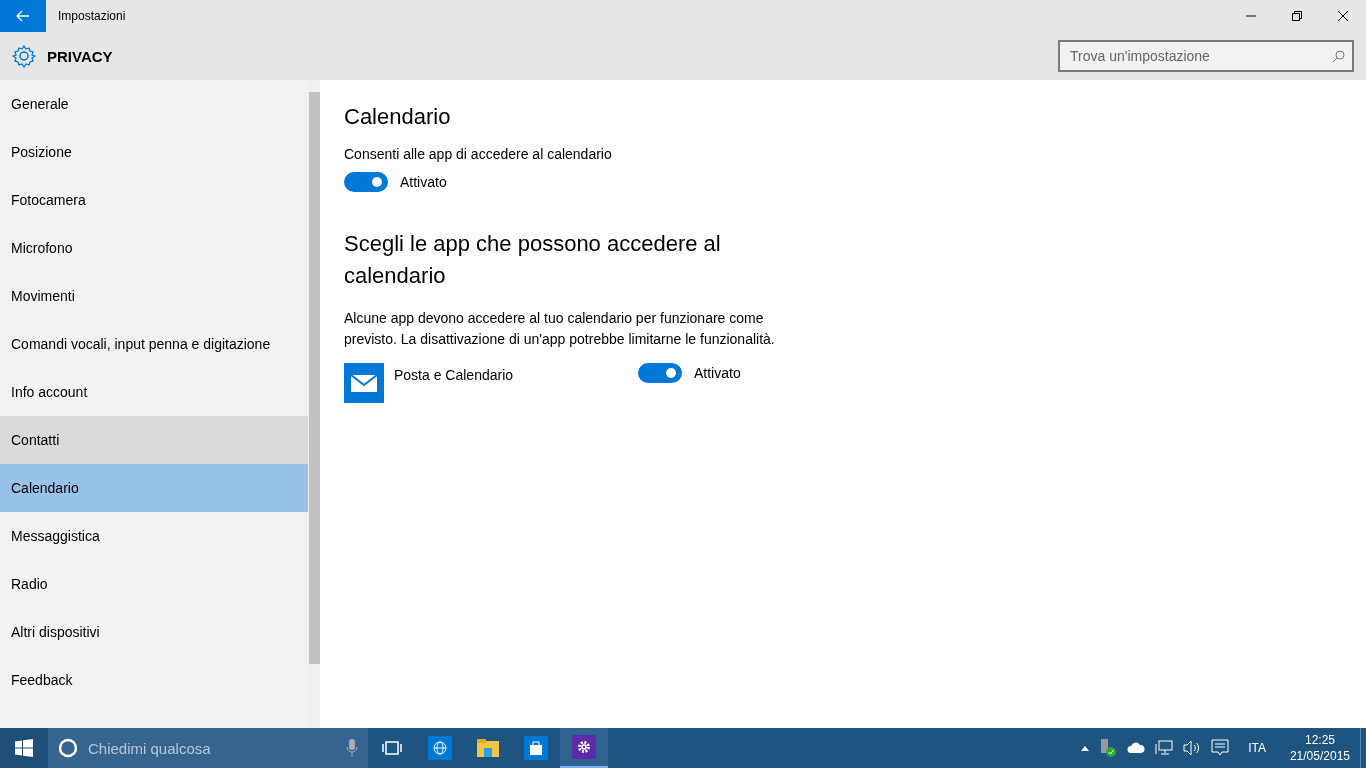 The image size is (1366, 768). I want to click on setting-label: Consenti alle app di accedere al calendario, so click(478, 154).